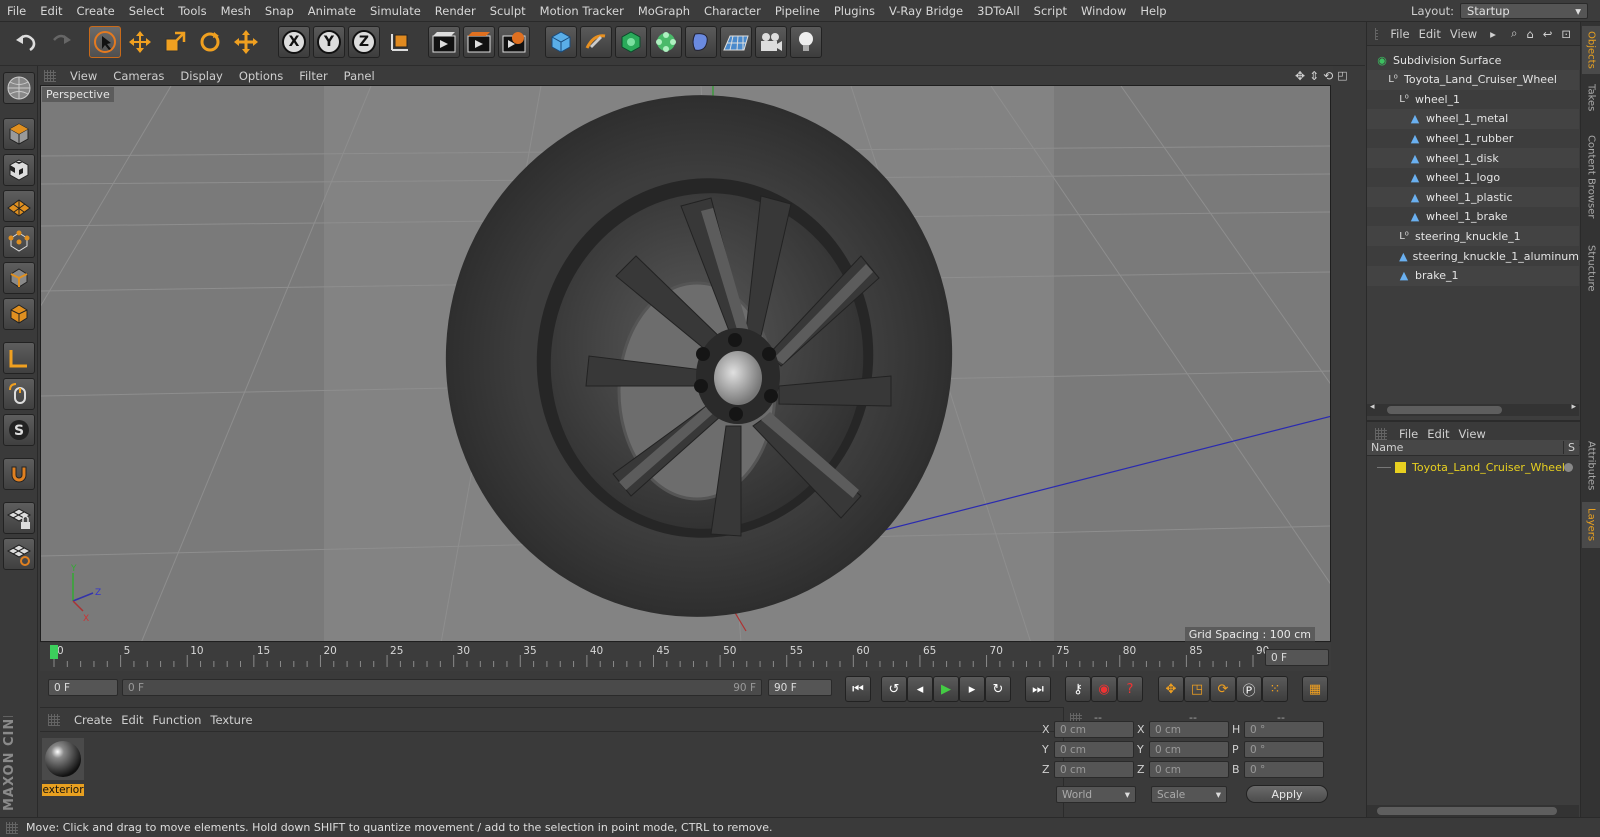 The width and height of the screenshot is (1600, 837). What do you see at coordinates (19, 278) in the screenshot?
I see `edges-mode-button` at bounding box center [19, 278].